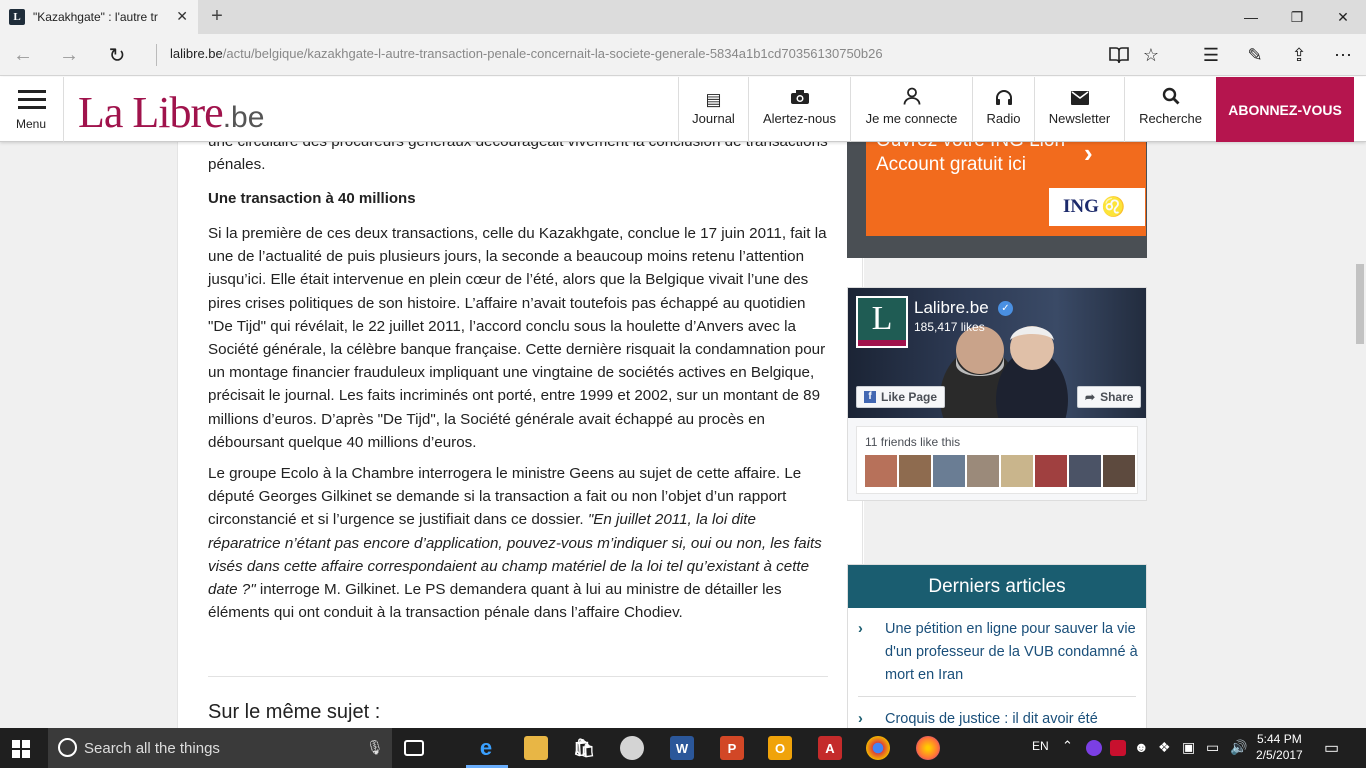 This screenshot has height=768, width=1366. I want to click on like-page-label: Like Page, so click(909, 397).